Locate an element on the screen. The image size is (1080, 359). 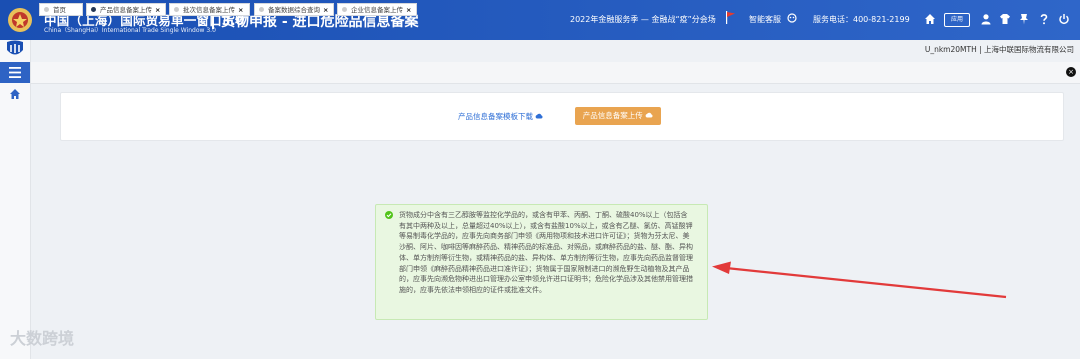
red-annotation-arrow is located at coordinates (859, 280).